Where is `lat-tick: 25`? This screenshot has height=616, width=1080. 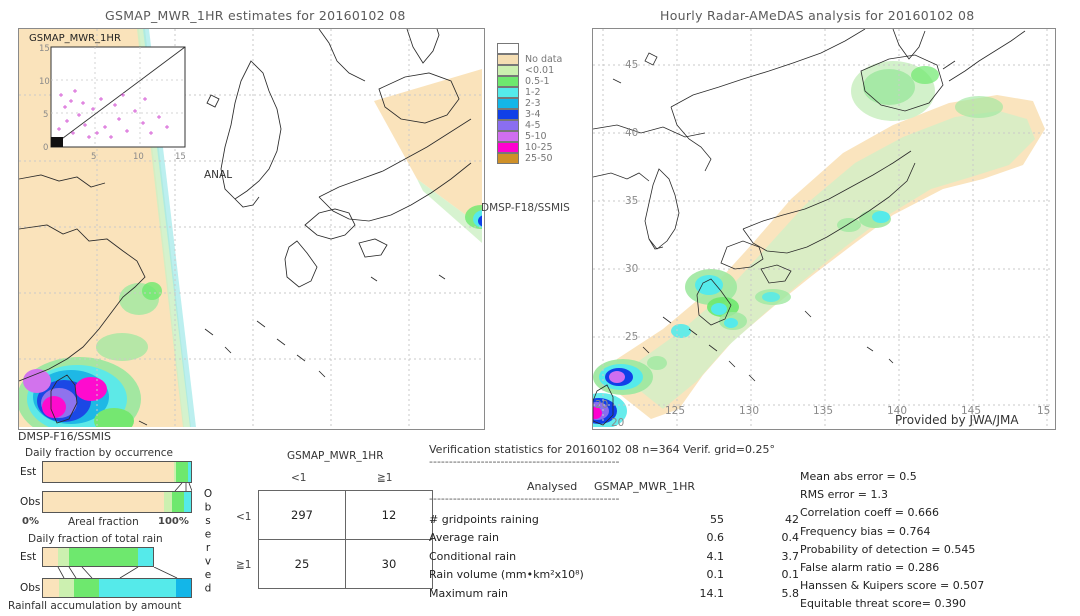
lat-tick: 25 is located at coordinates (632, 337).